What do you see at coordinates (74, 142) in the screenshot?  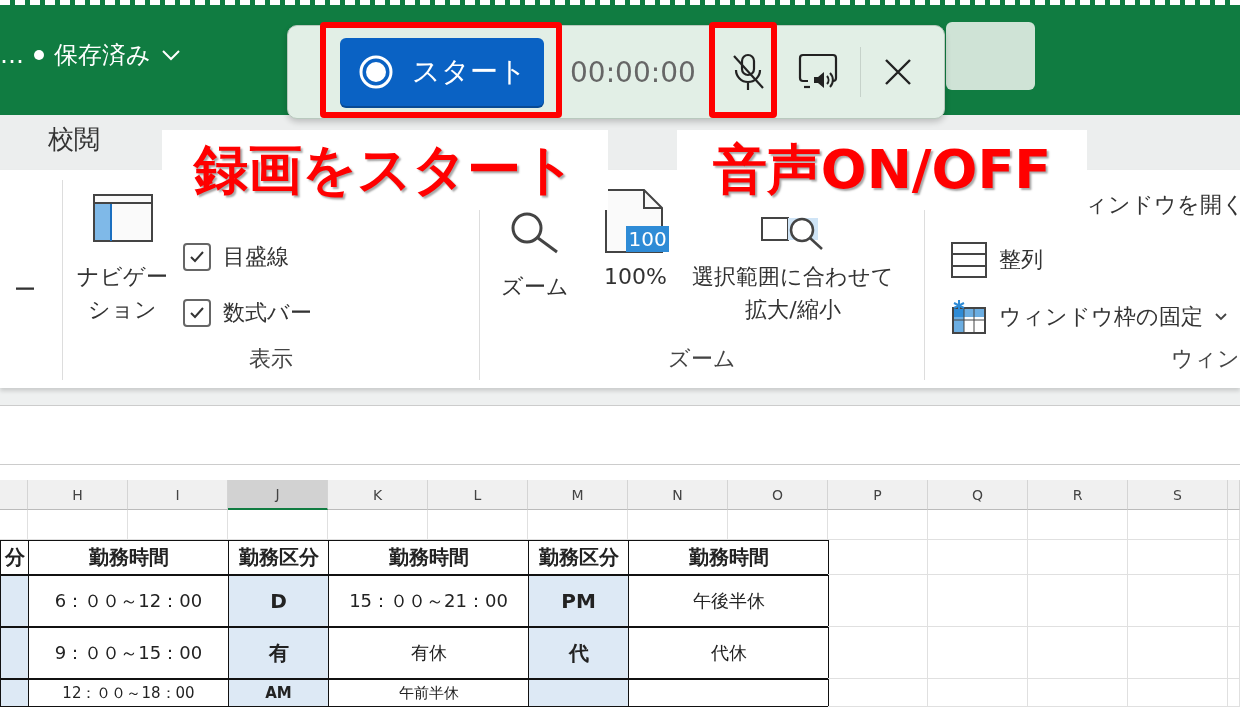 I see `ribbon-tab: 校閲` at bounding box center [74, 142].